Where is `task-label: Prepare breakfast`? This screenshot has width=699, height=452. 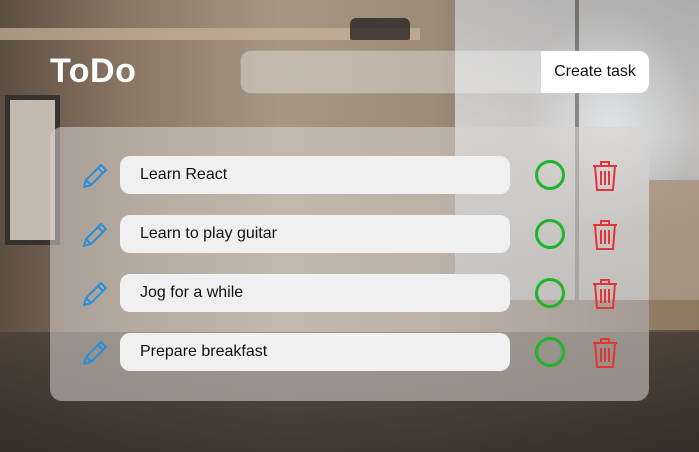 task-label: Prepare breakfast is located at coordinates (315, 352).